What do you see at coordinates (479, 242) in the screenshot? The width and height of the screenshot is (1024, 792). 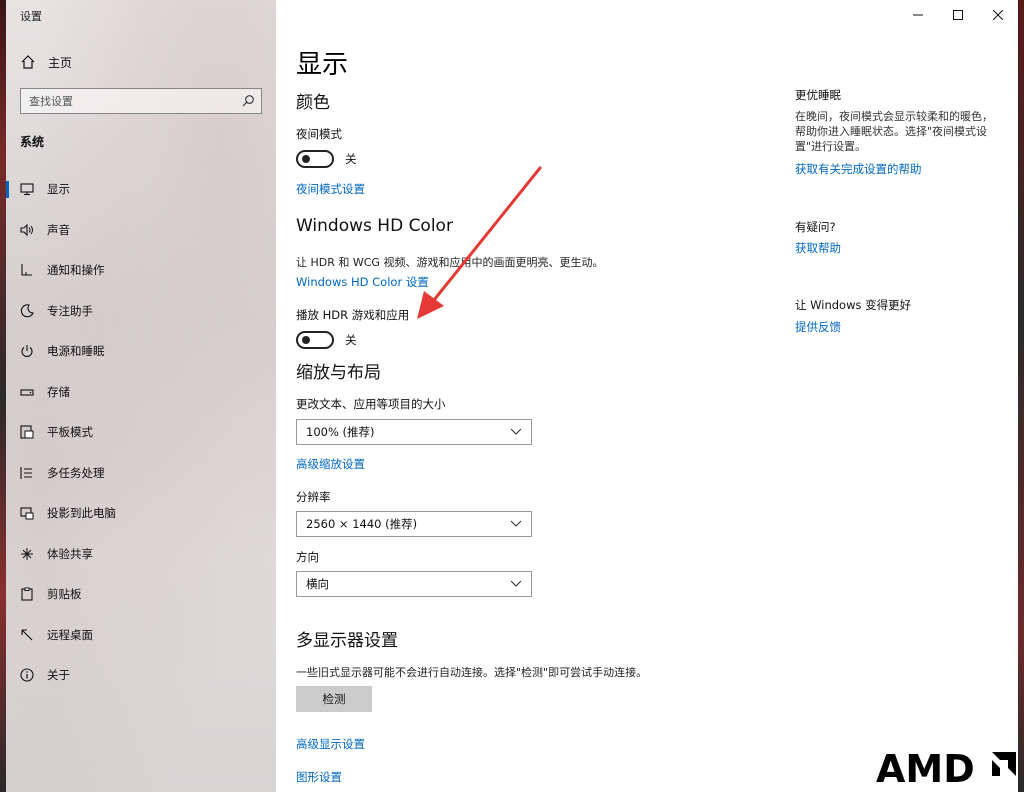 I see `annotation-arrow` at bounding box center [479, 242].